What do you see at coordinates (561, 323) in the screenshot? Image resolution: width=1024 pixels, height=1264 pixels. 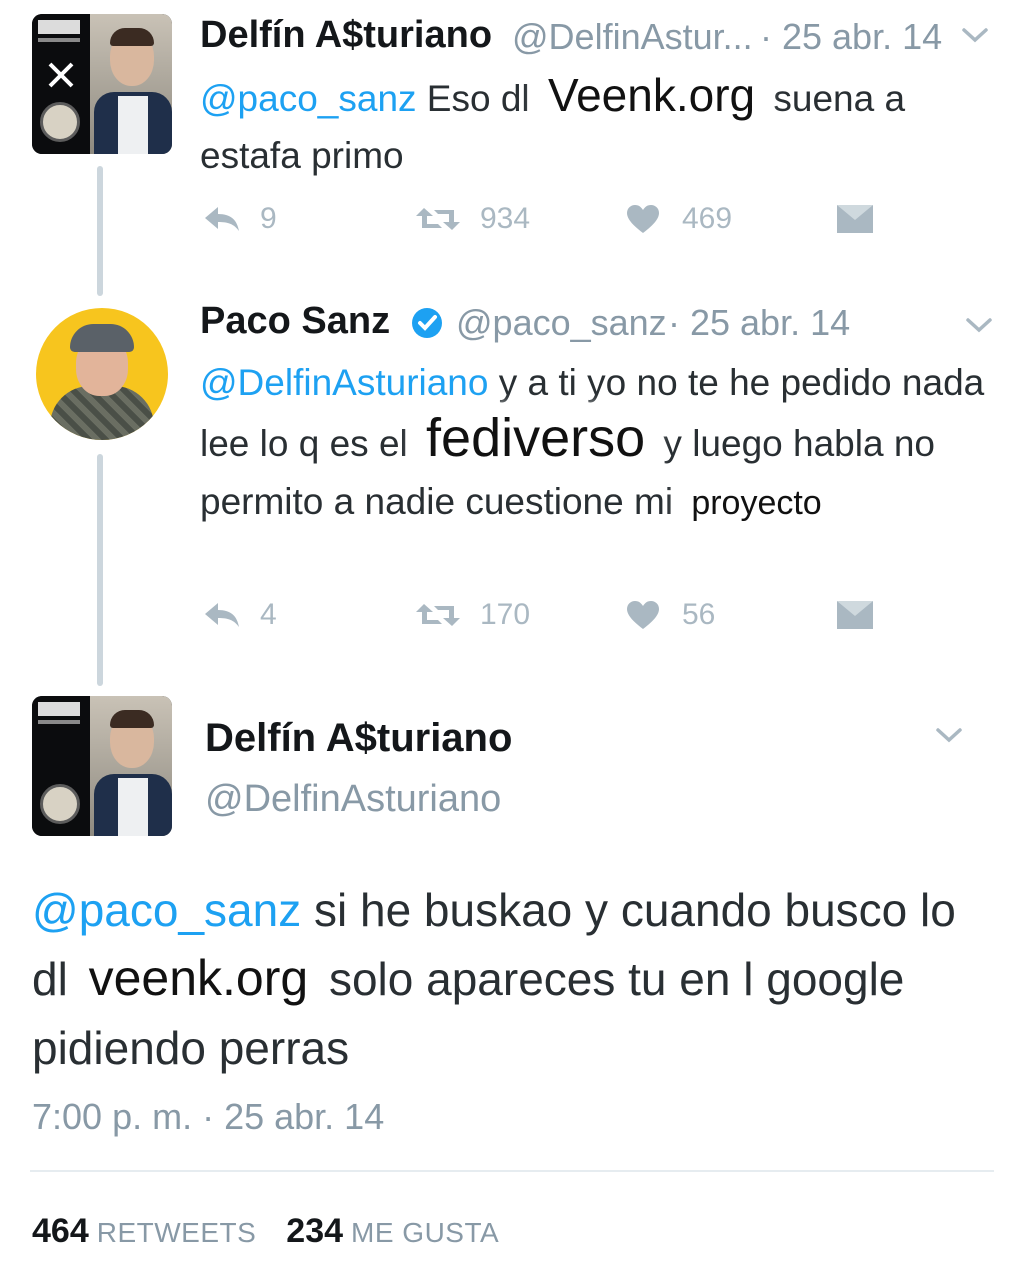 I see `handle: @paco_sanz` at bounding box center [561, 323].